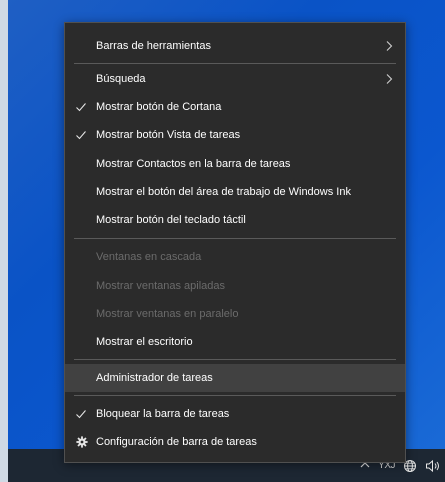  I want to click on menu-item-side-by-side-windows: Mostrar ventanas en paralelo, so click(235, 314).